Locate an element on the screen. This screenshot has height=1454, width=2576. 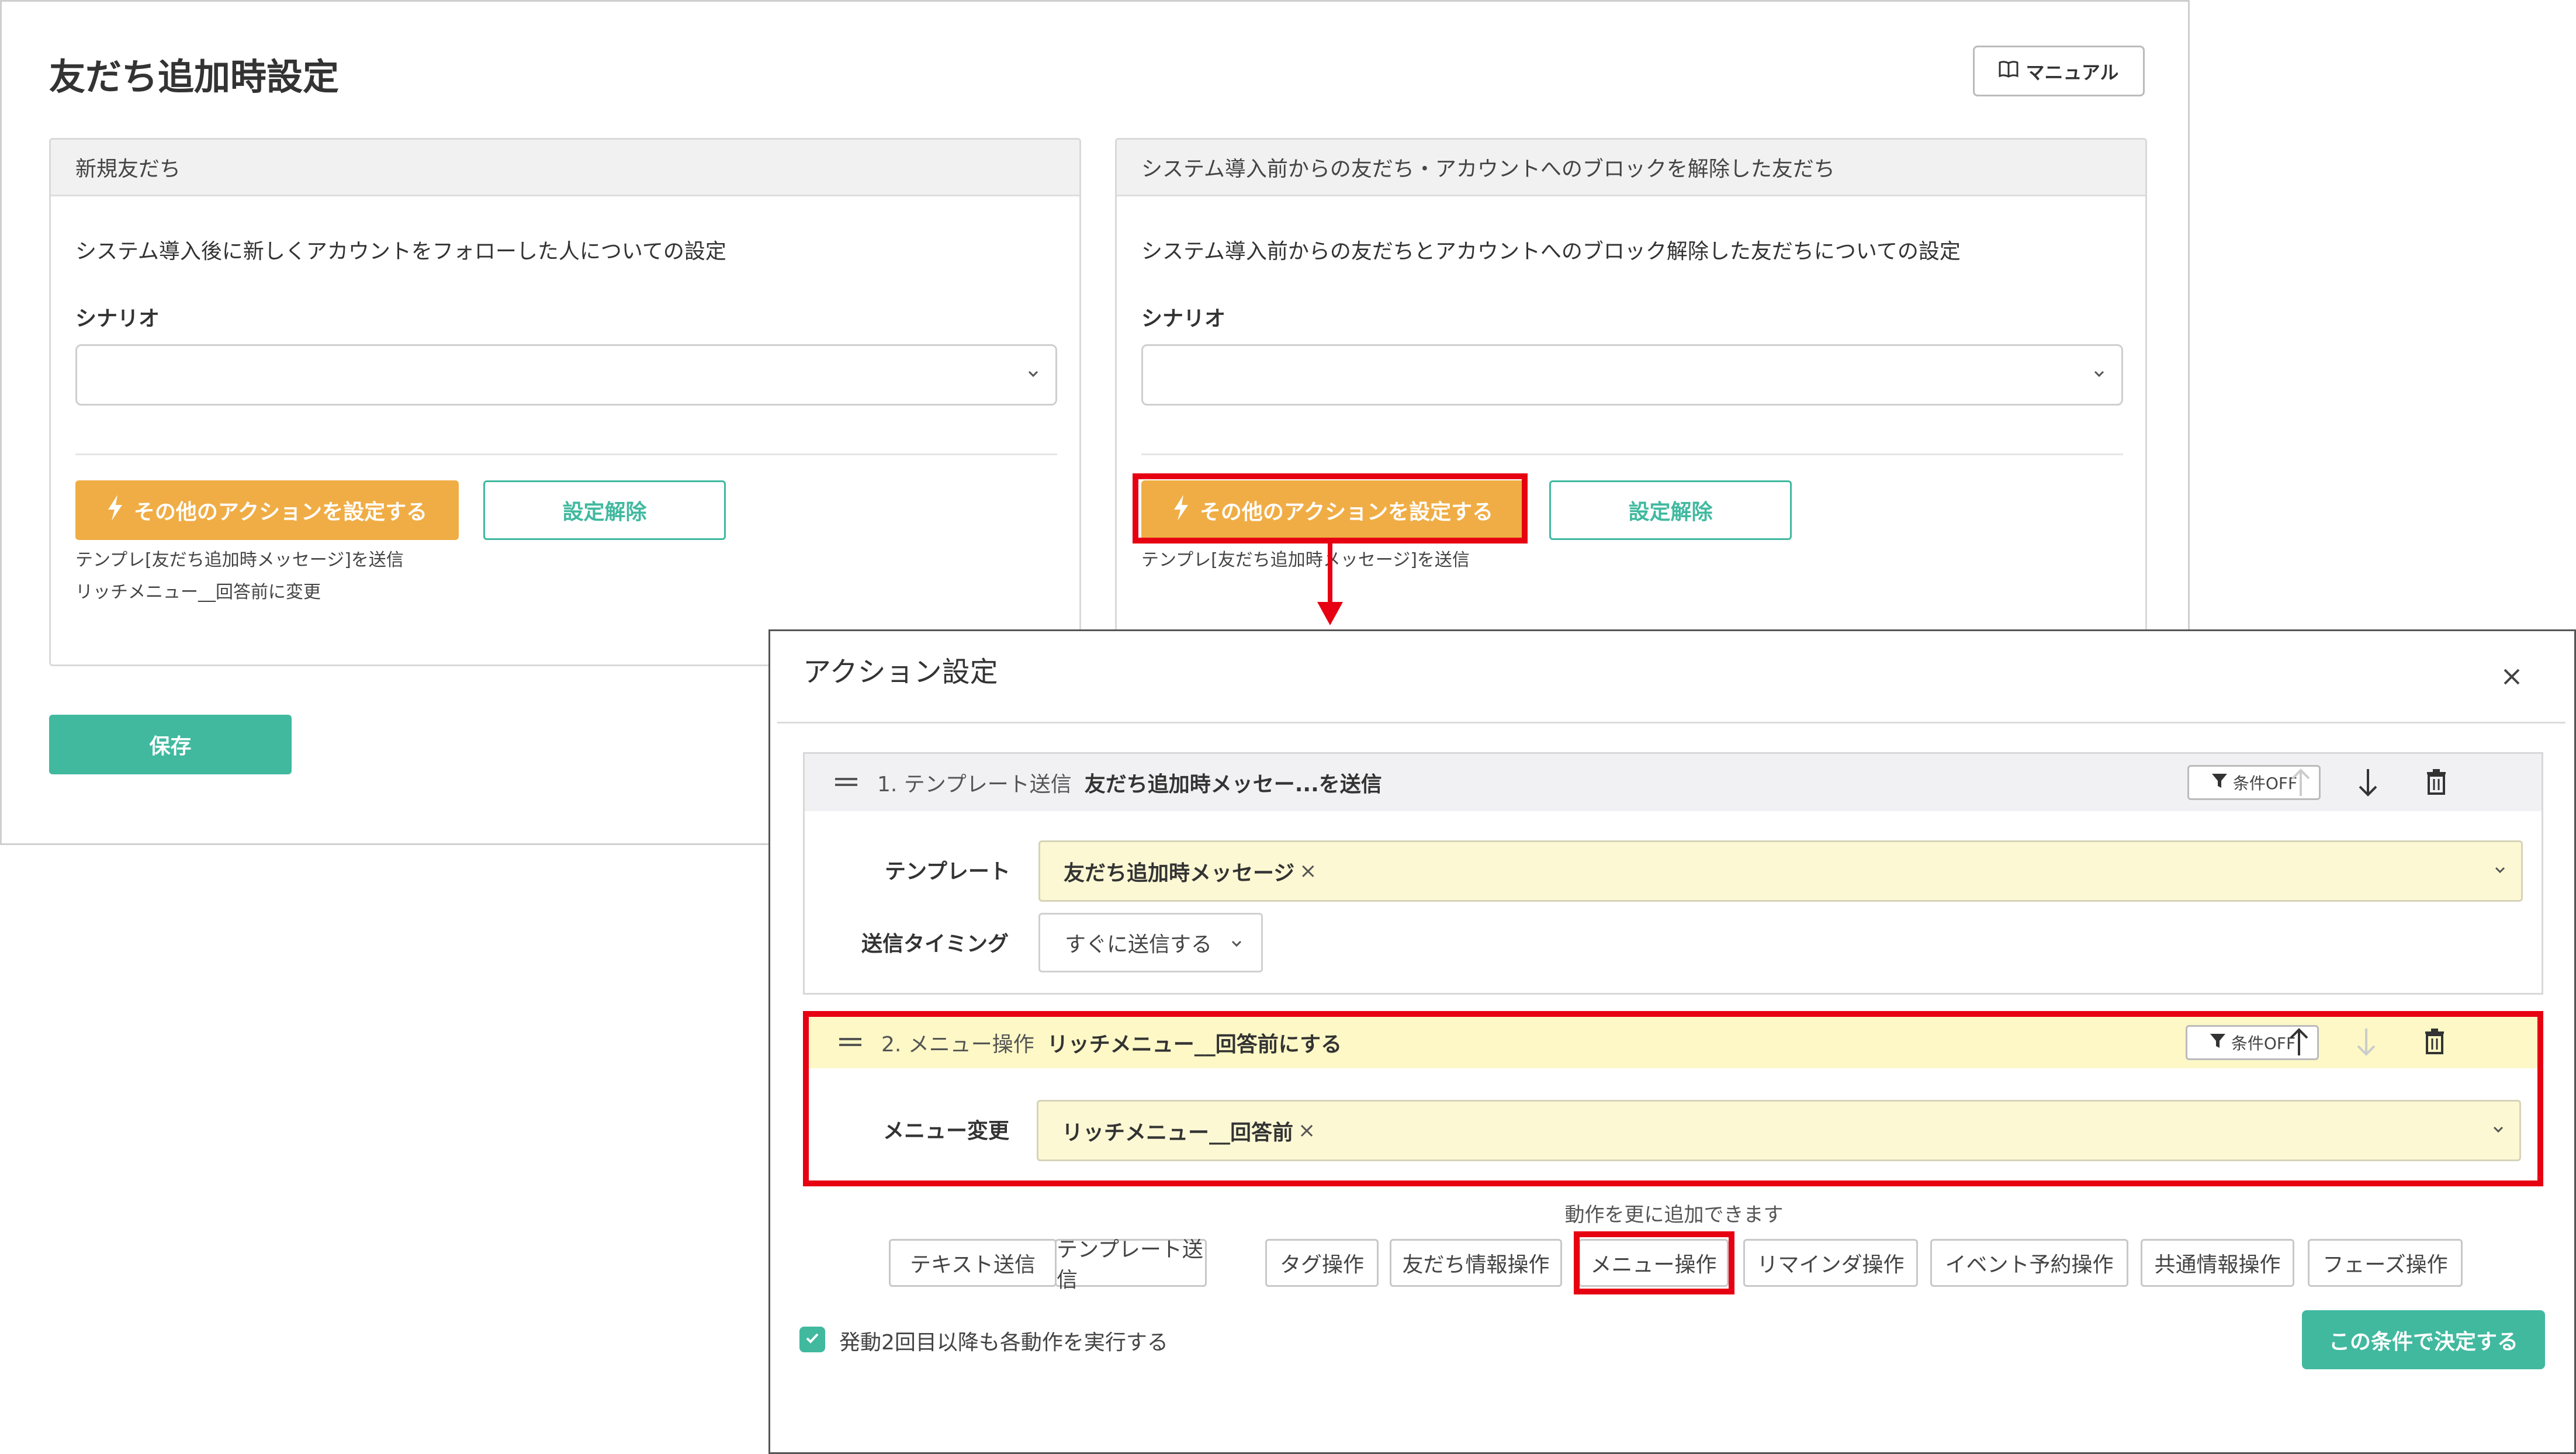
manual-button: マニュアル is located at coordinates (2059, 71).